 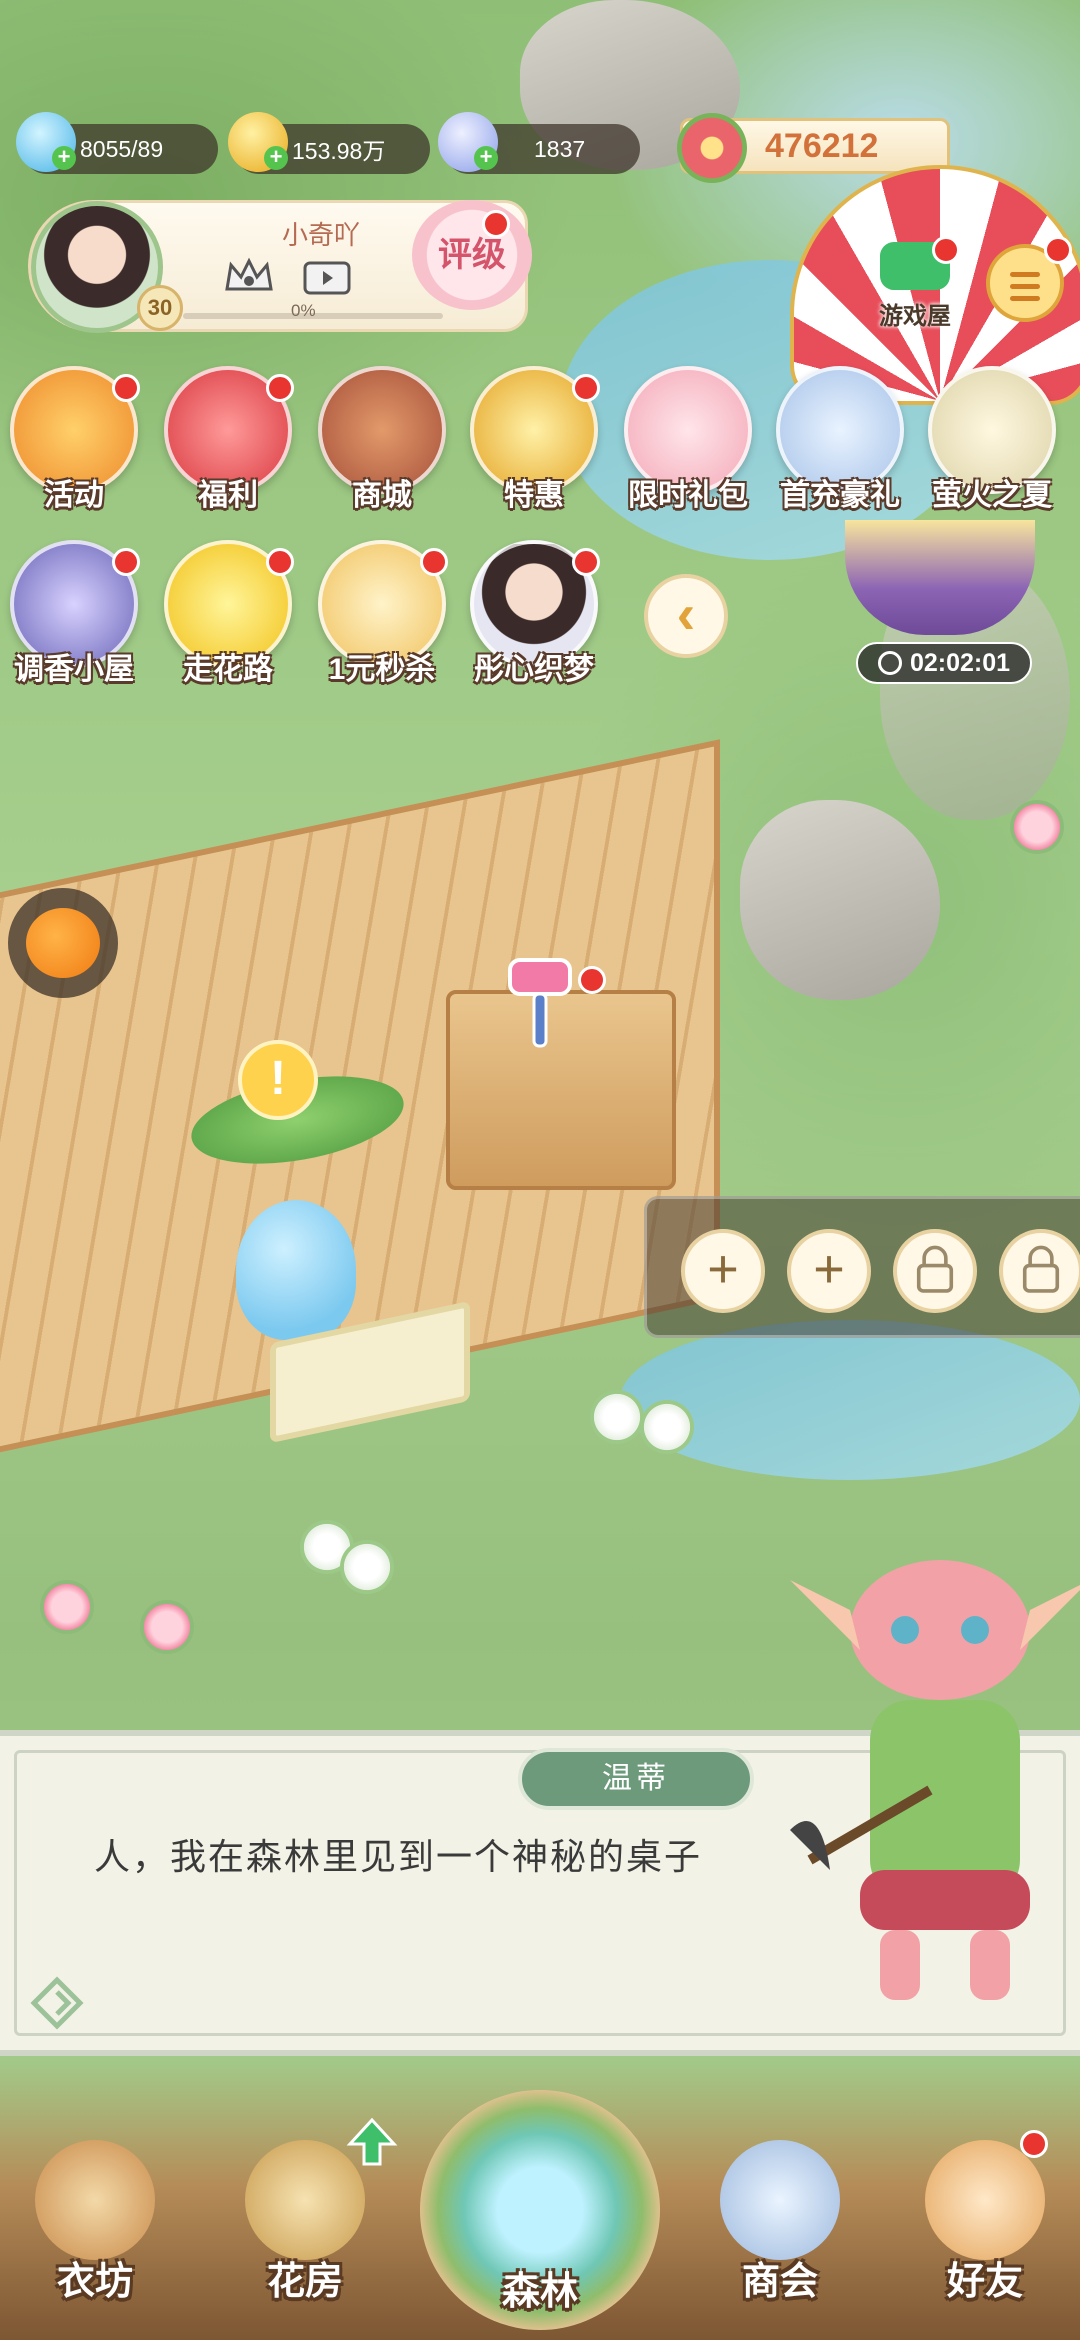 I want to click on event-flower-road: 走花路, so click(x=228, y=615).